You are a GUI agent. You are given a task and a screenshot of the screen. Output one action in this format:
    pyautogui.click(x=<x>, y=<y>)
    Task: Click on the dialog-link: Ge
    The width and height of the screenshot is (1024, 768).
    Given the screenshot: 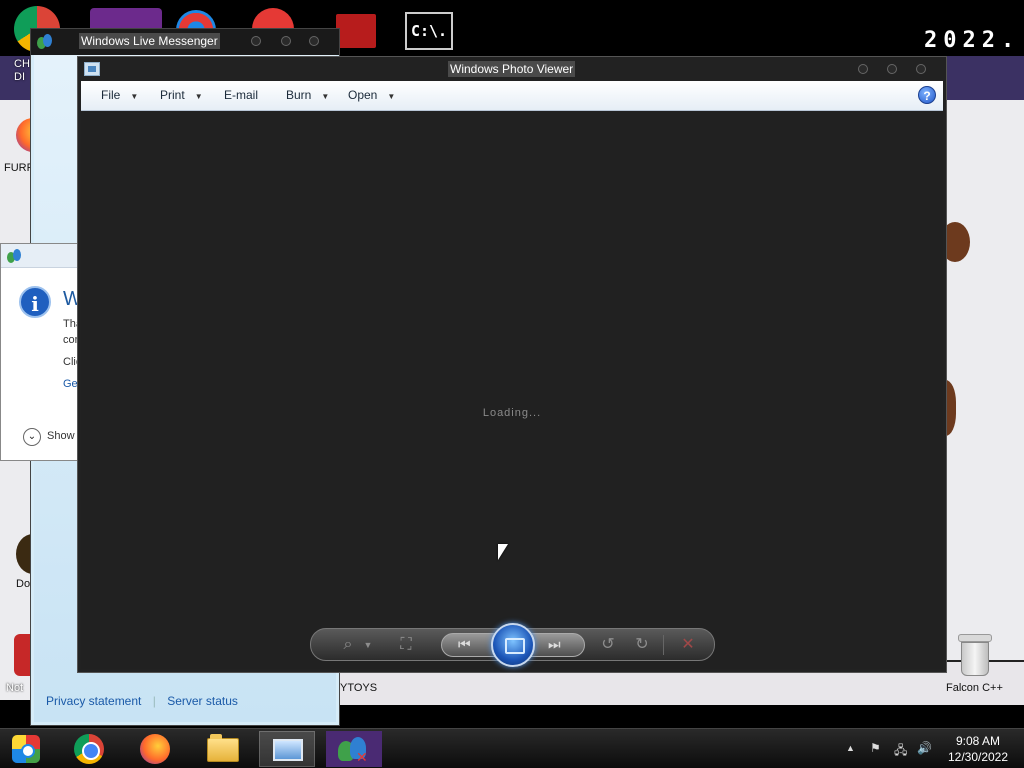 What is the action you would take?
    pyautogui.click(x=70, y=384)
    